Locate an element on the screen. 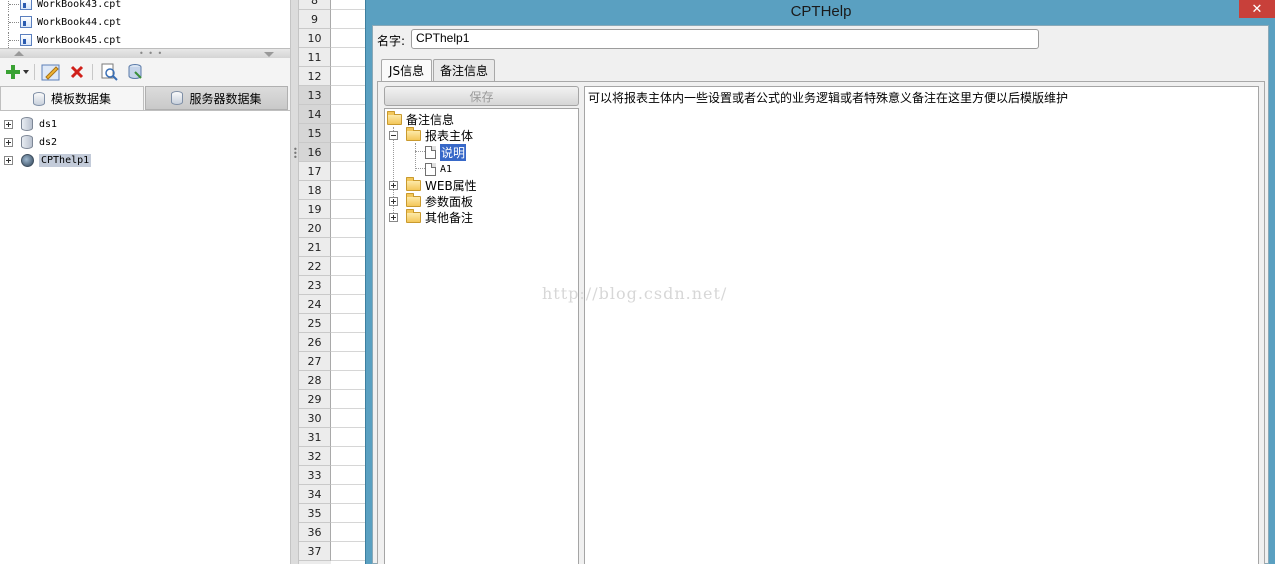 The height and width of the screenshot is (564, 1275). row-header: 12 is located at coordinates (315, 76).